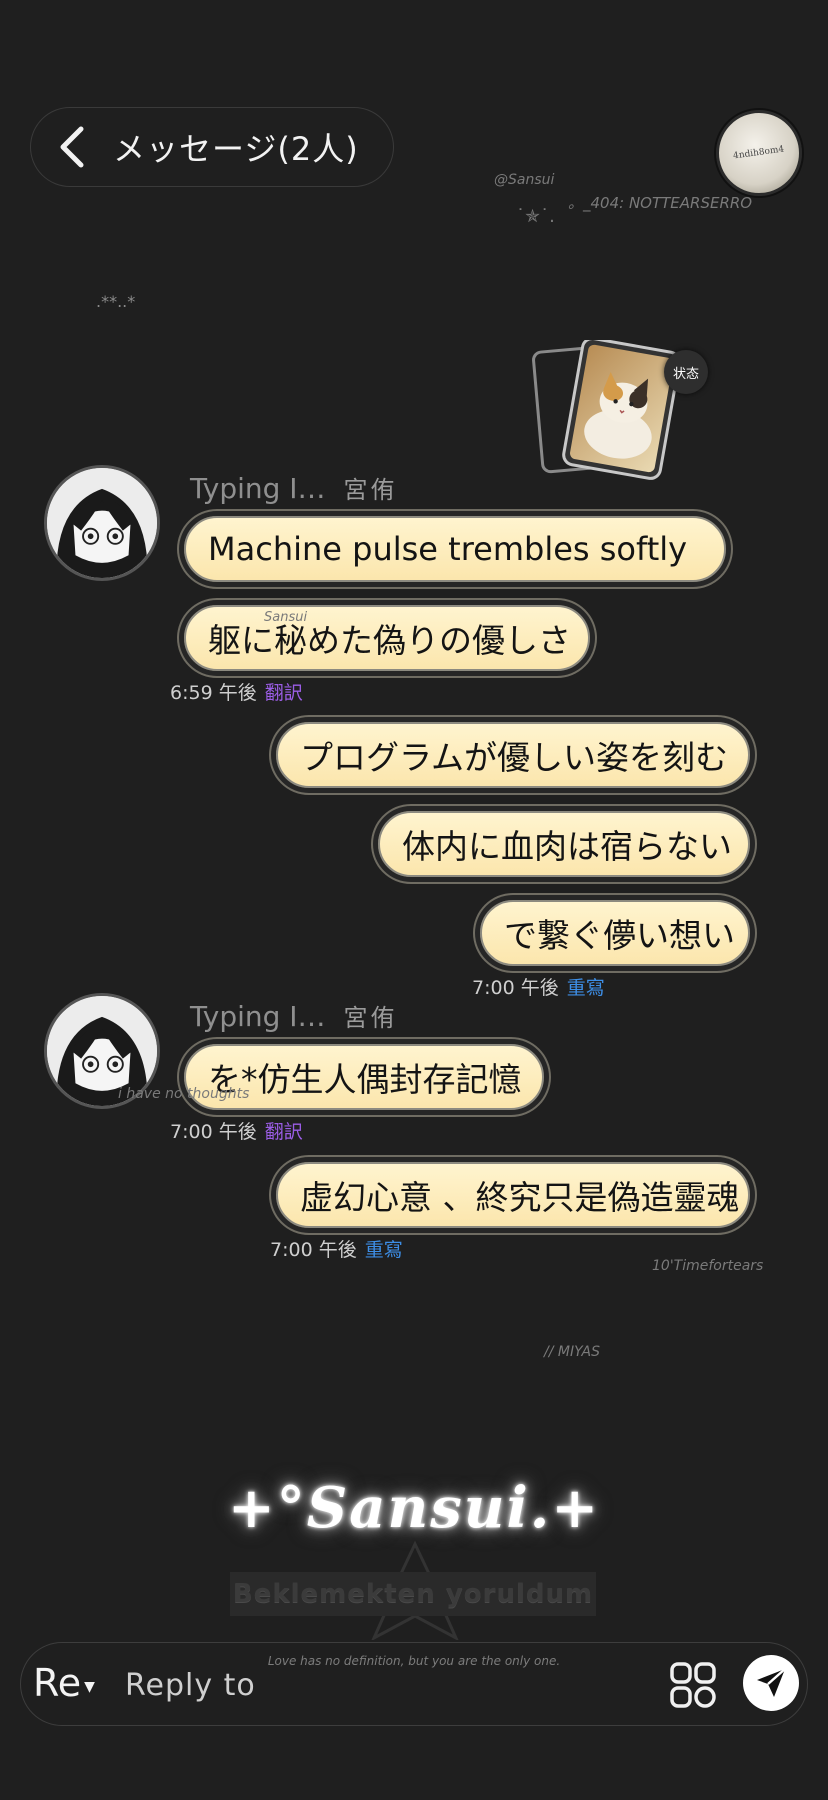 This screenshot has width=828, height=1800. I want to click on star-decoration: ˙✯˙., so click(535, 216).